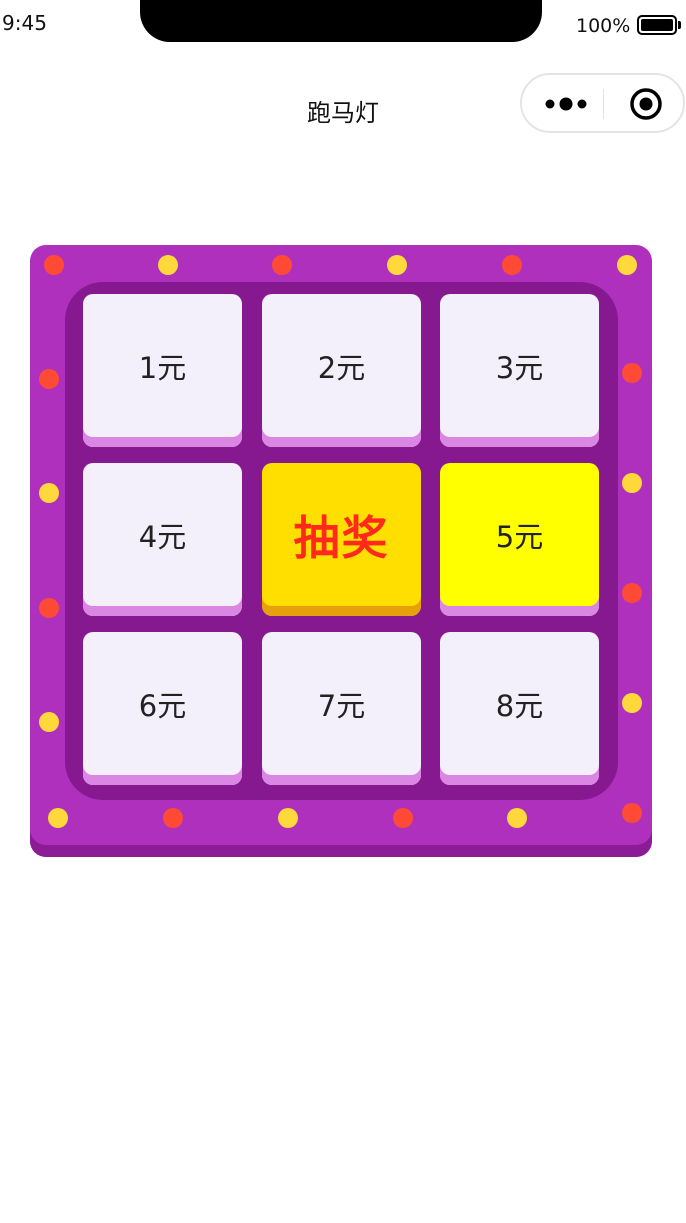 This screenshot has height=1223, width=686. I want to click on status-time: 9:45, so click(24, 23).